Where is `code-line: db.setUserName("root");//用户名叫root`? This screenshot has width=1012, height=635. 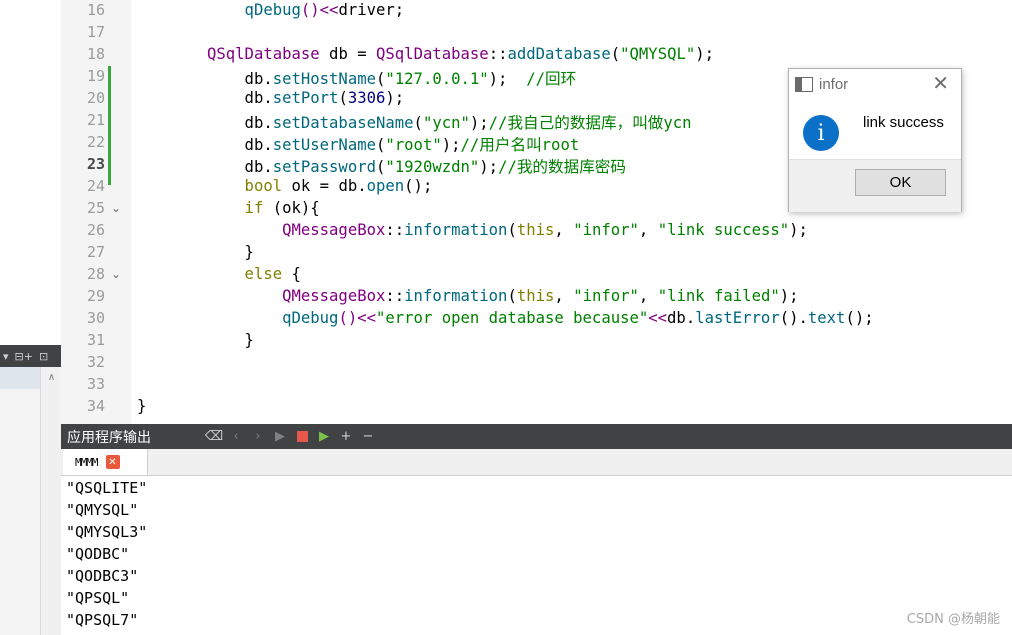 code-line: db.setUserName("root");//用户名叫root is located at coordinates (393, 144).